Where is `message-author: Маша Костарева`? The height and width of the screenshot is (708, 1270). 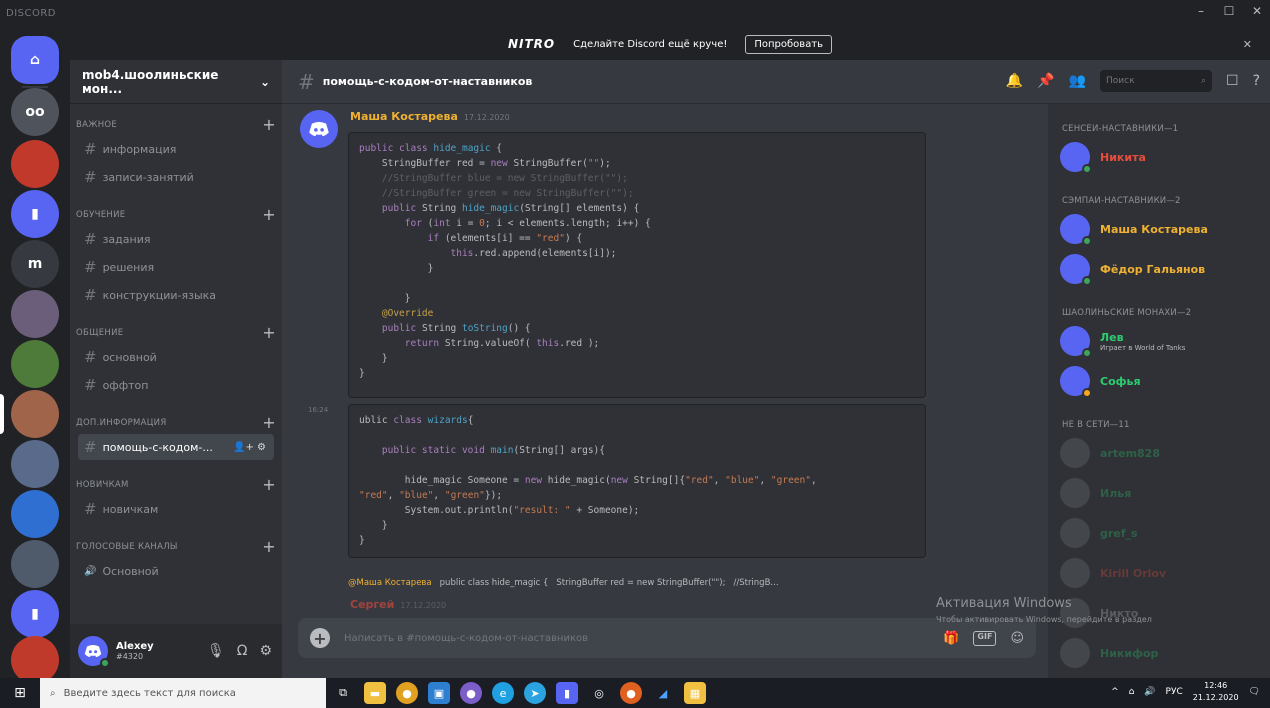
message-author: Маша Костарева is located at coordinates (404, 116).